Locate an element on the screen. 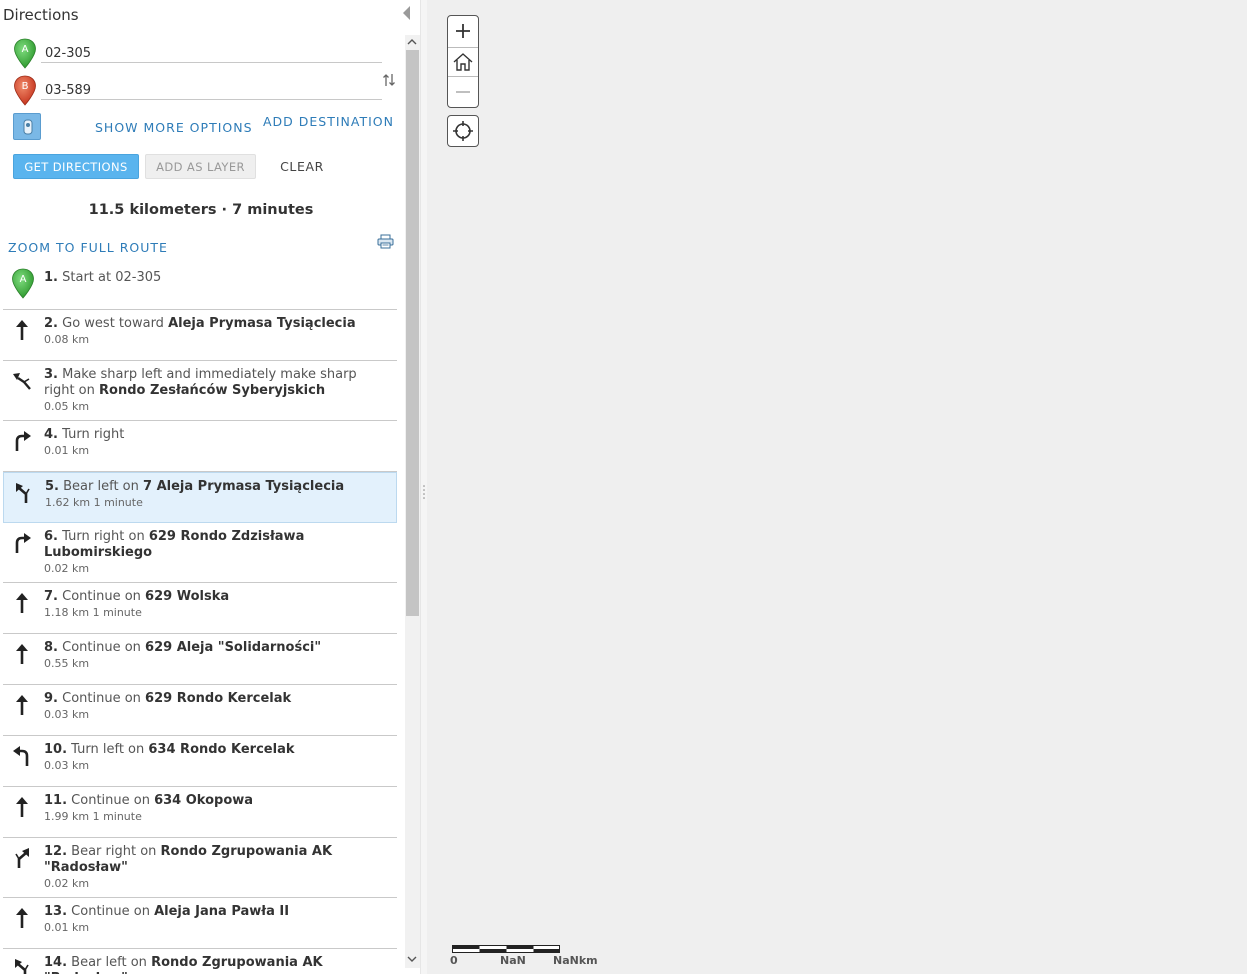  locate-button is located at coordinates (463, 131).